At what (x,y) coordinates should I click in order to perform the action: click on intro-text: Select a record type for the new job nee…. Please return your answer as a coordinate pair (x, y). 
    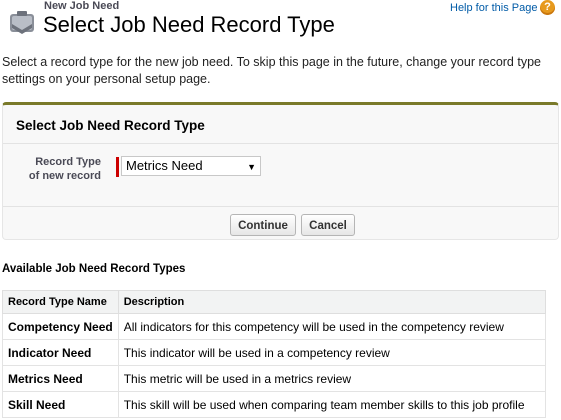
    Looking at the image, I should click on (271, 70).